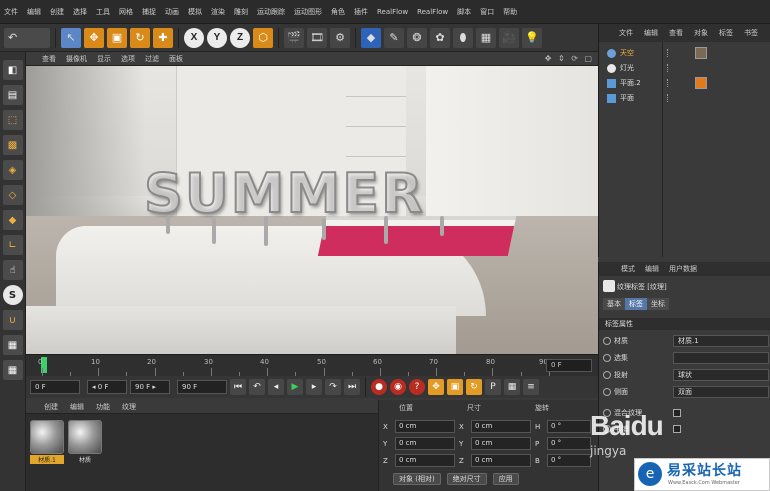 The width and height of the screenshot is (770, 491). I want to click on texture-mode-icon: ⬚, so click(12, 120).